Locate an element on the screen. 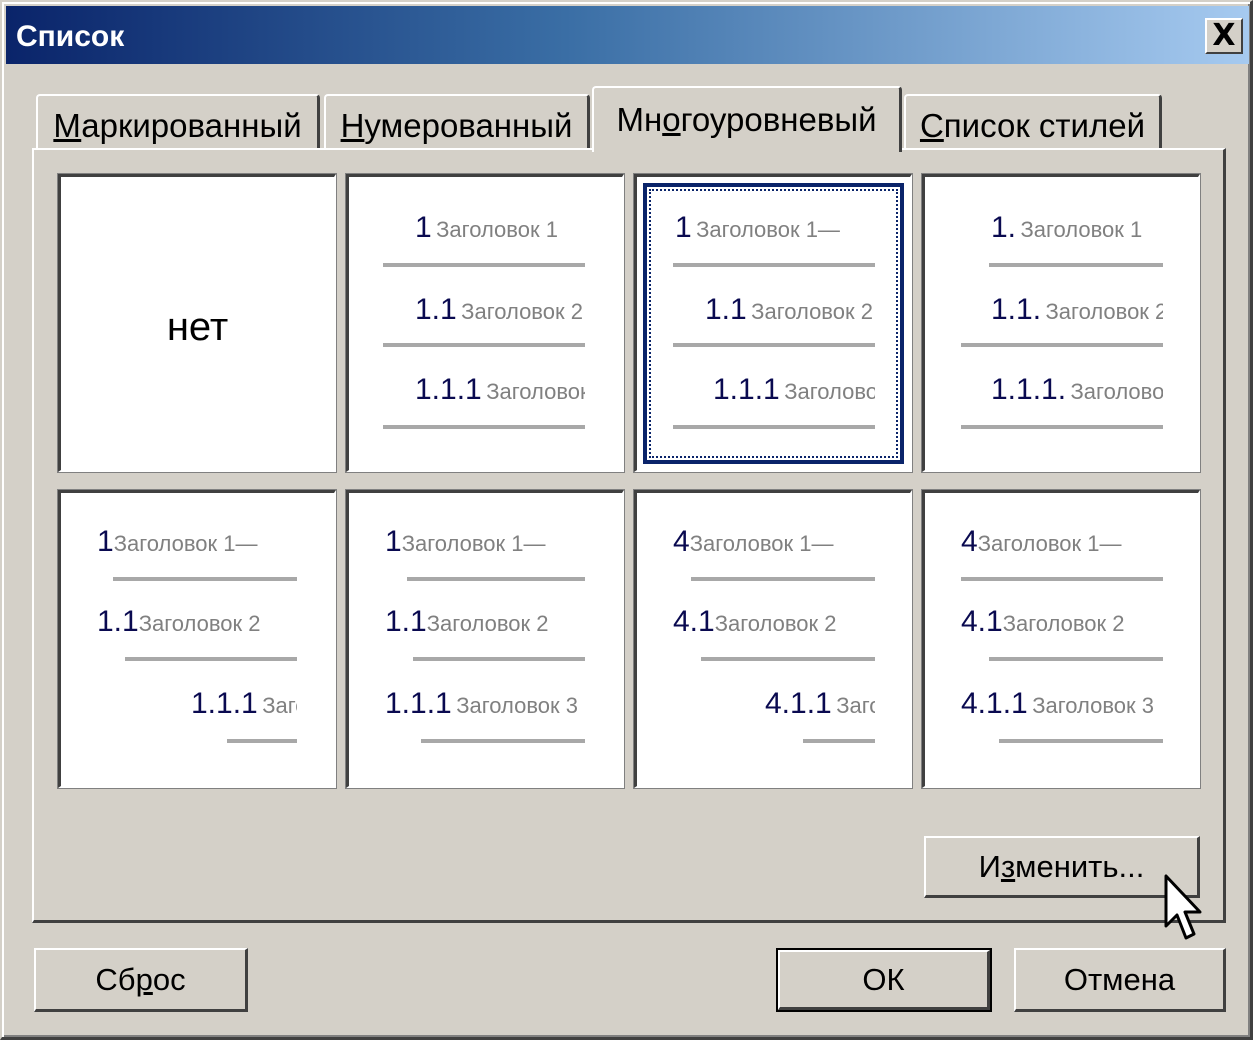 The height and width of the screenshot is (1040, 1253). title-bar: Список X is located at coordinates (627, 35).